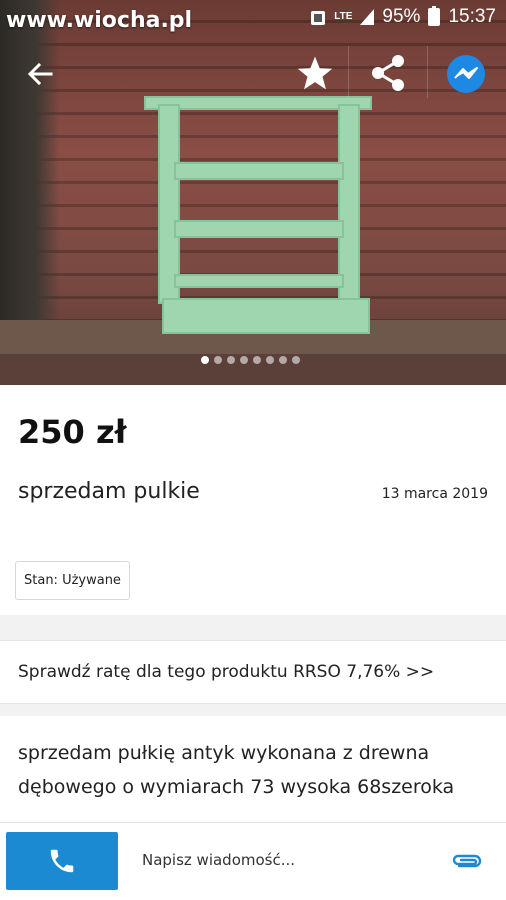 This screenshot has width=506, height=900. I want to click on battery-percent: 95%, so click(401, 16).